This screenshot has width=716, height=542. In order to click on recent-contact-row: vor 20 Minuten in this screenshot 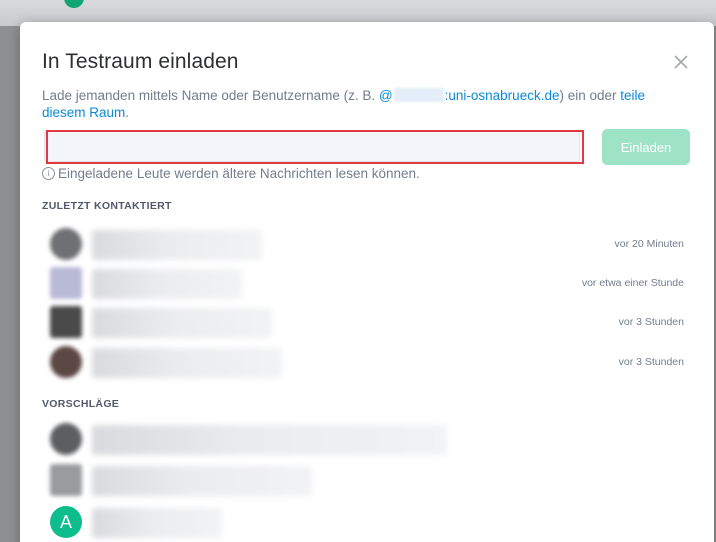, I will do `click(368, 245)`.